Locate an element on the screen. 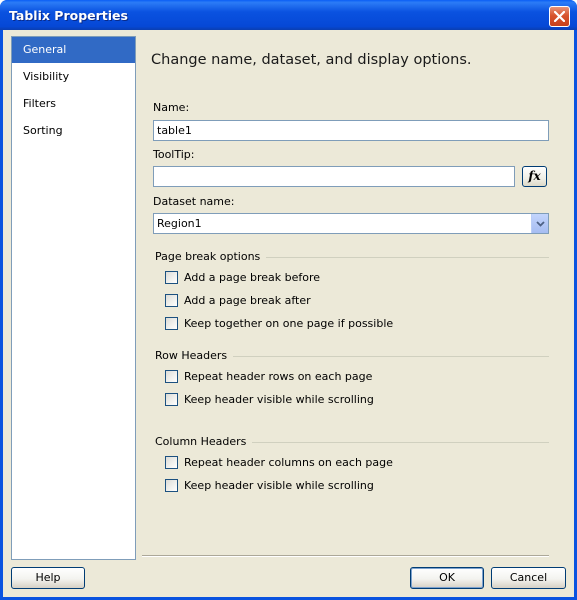 Image resolution: width=577 pixels, height=600 pixels. page-break-group: Page break options is located at coordinates (352, 257).